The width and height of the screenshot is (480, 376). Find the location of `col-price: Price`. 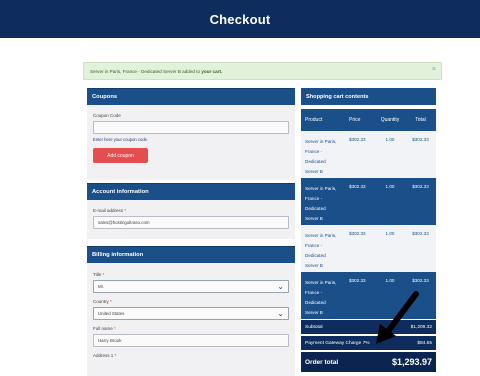

col-price: Price is located at coordinates (355, 120).